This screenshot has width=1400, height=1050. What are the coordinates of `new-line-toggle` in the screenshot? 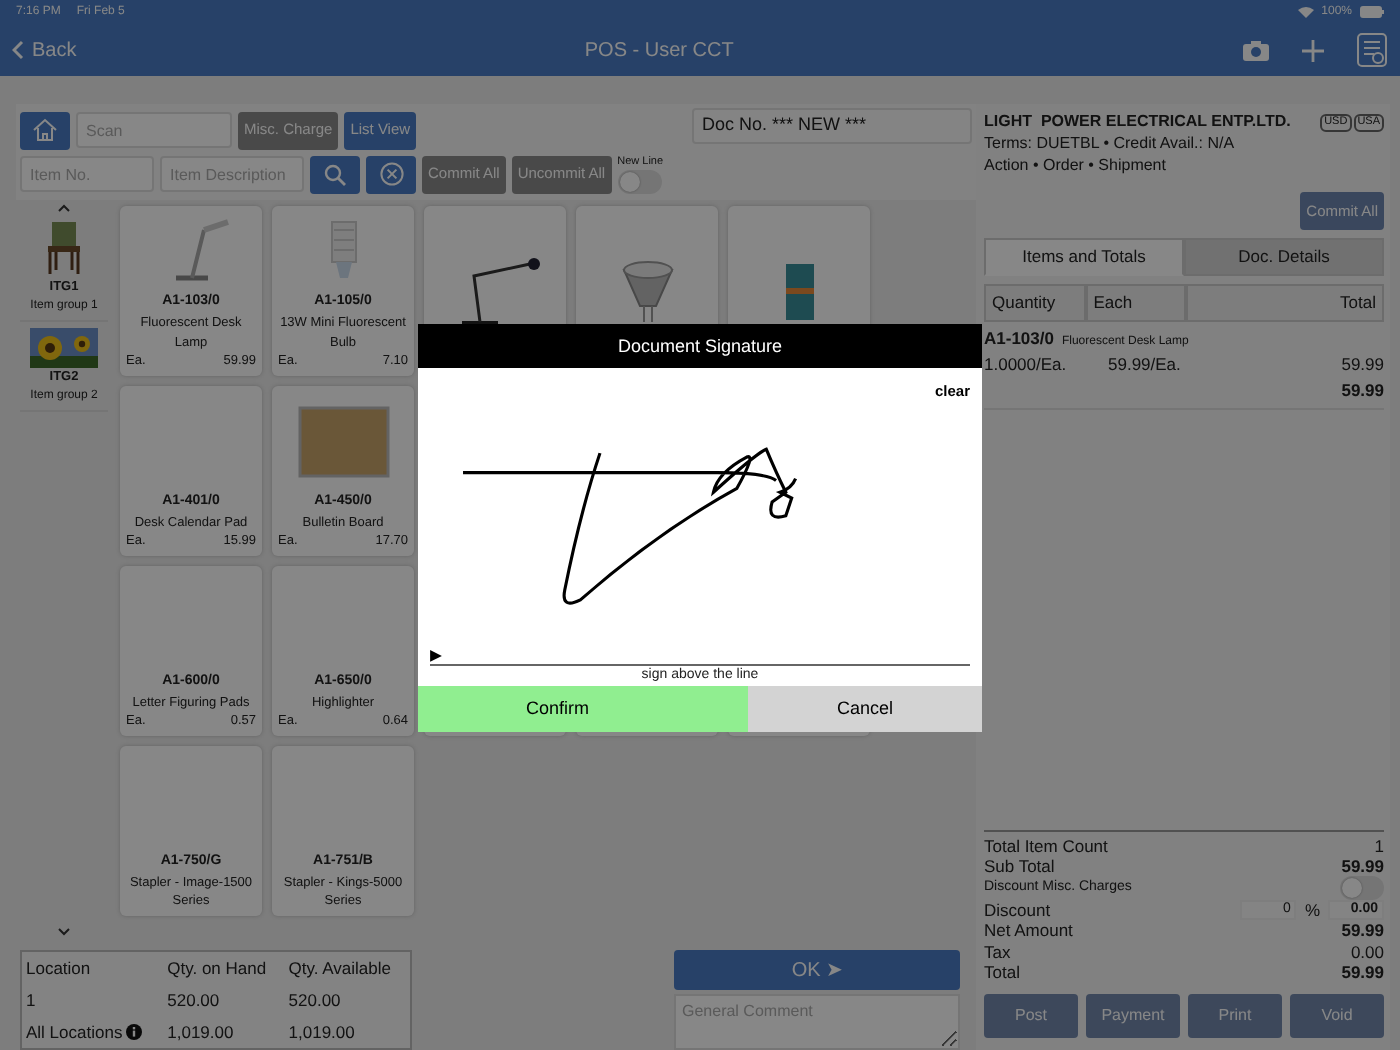 It's located at (639, 182).